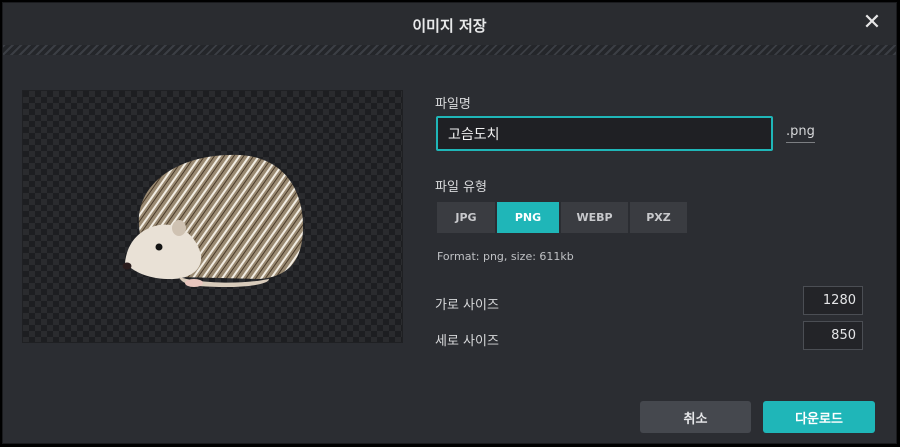 Image resolution: width=900 pixels, height=447 pixels. Describe the element at coordinates (453, 104) in the screenshot. I see `filename-label: 파일명` at that location.